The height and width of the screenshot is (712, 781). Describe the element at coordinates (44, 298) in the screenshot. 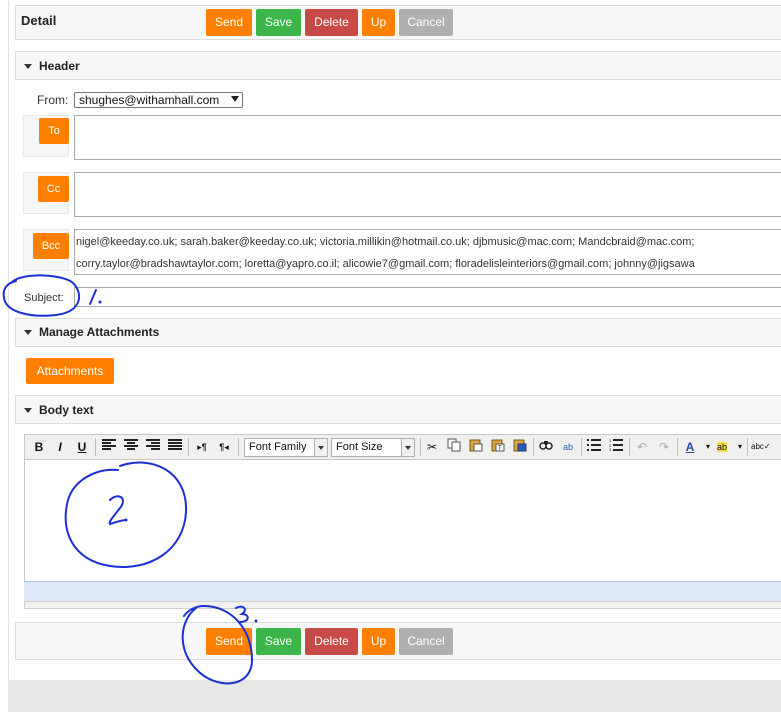

I see `subject-label: Subject:` at that location.